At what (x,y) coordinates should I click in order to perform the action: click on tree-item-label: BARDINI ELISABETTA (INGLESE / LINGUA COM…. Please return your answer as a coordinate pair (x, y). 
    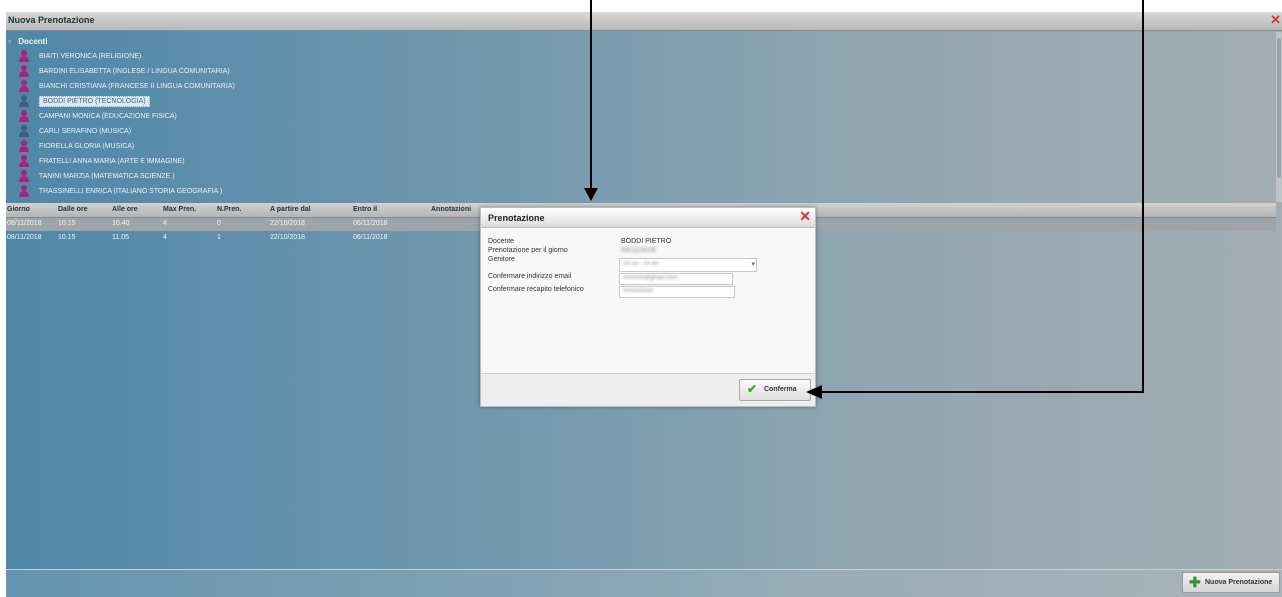
    Looking at the image, I should click on (134, 71).